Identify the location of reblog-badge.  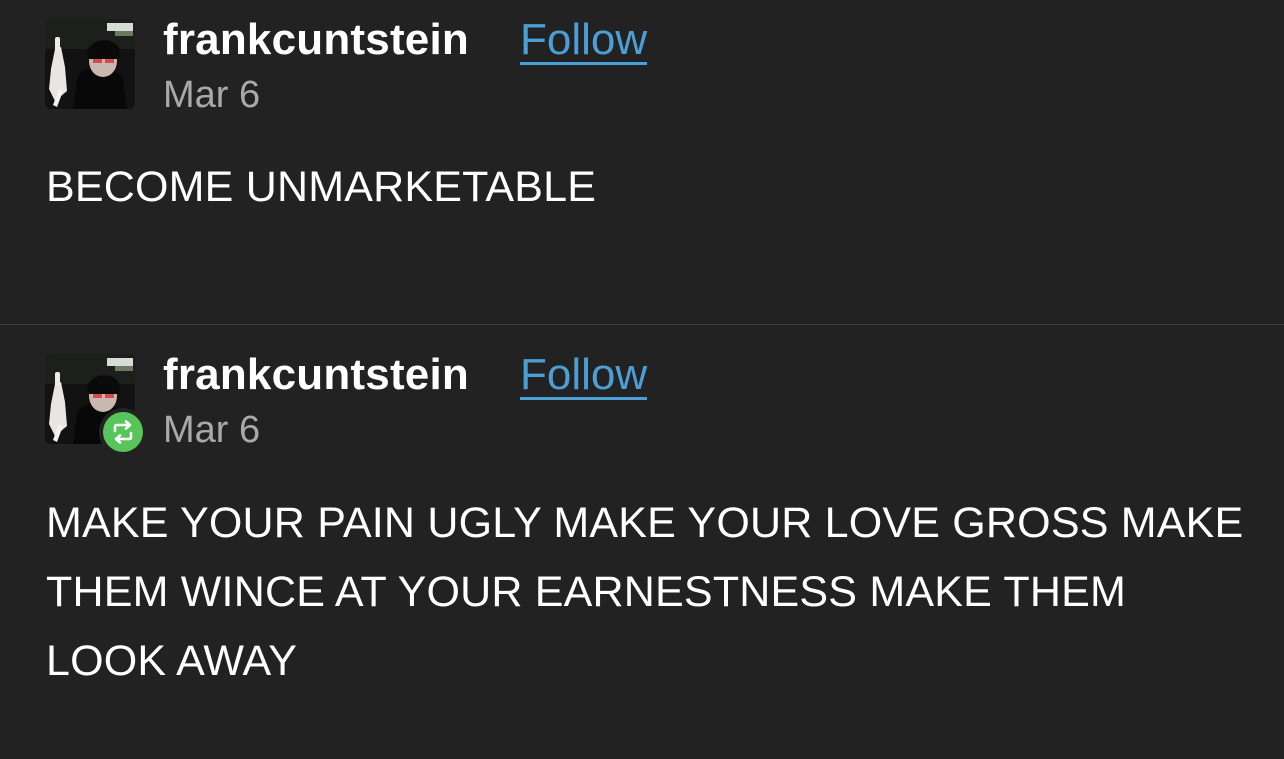
(123, 432).